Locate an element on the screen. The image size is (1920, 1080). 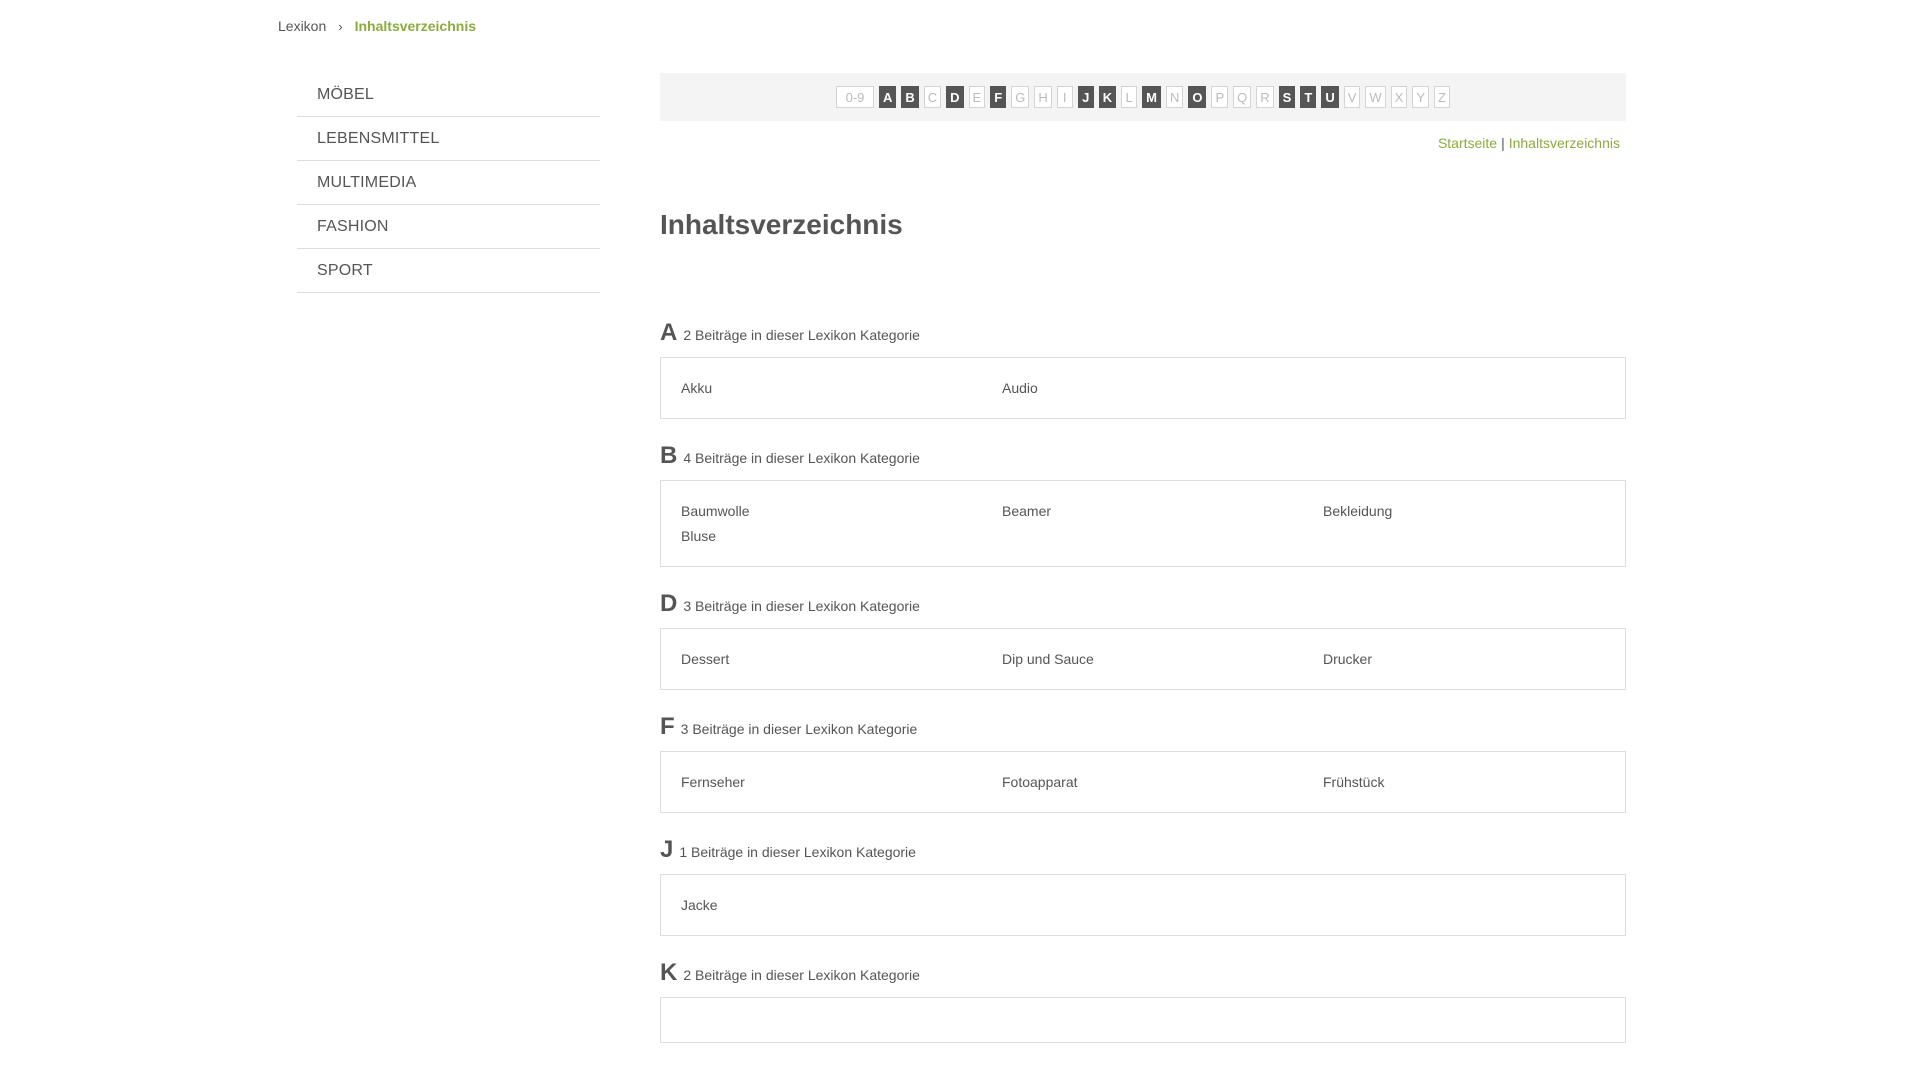
startseite-link: Startseite is located at coordinates (1467, 143).